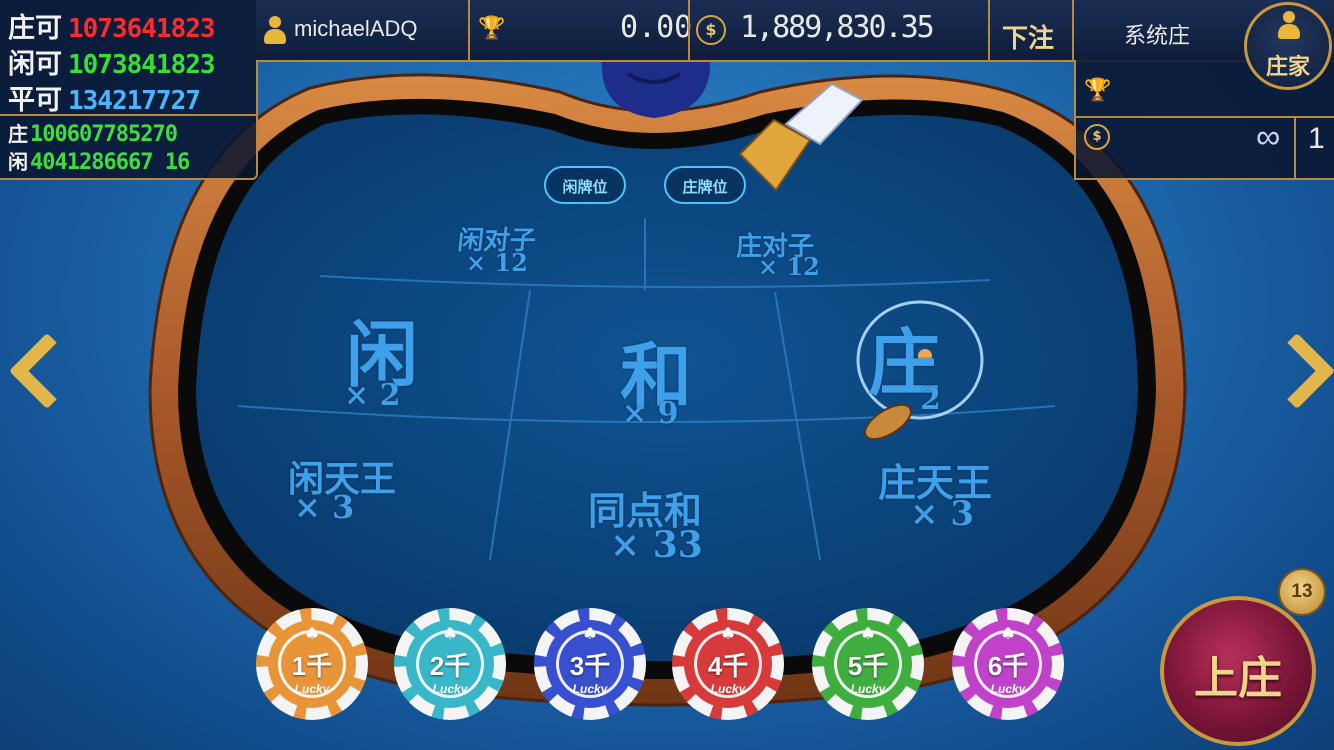 The height and width of the screenshot is (750, 1334). I want to click on player-pair-odds: × 12, so click(497, 262).